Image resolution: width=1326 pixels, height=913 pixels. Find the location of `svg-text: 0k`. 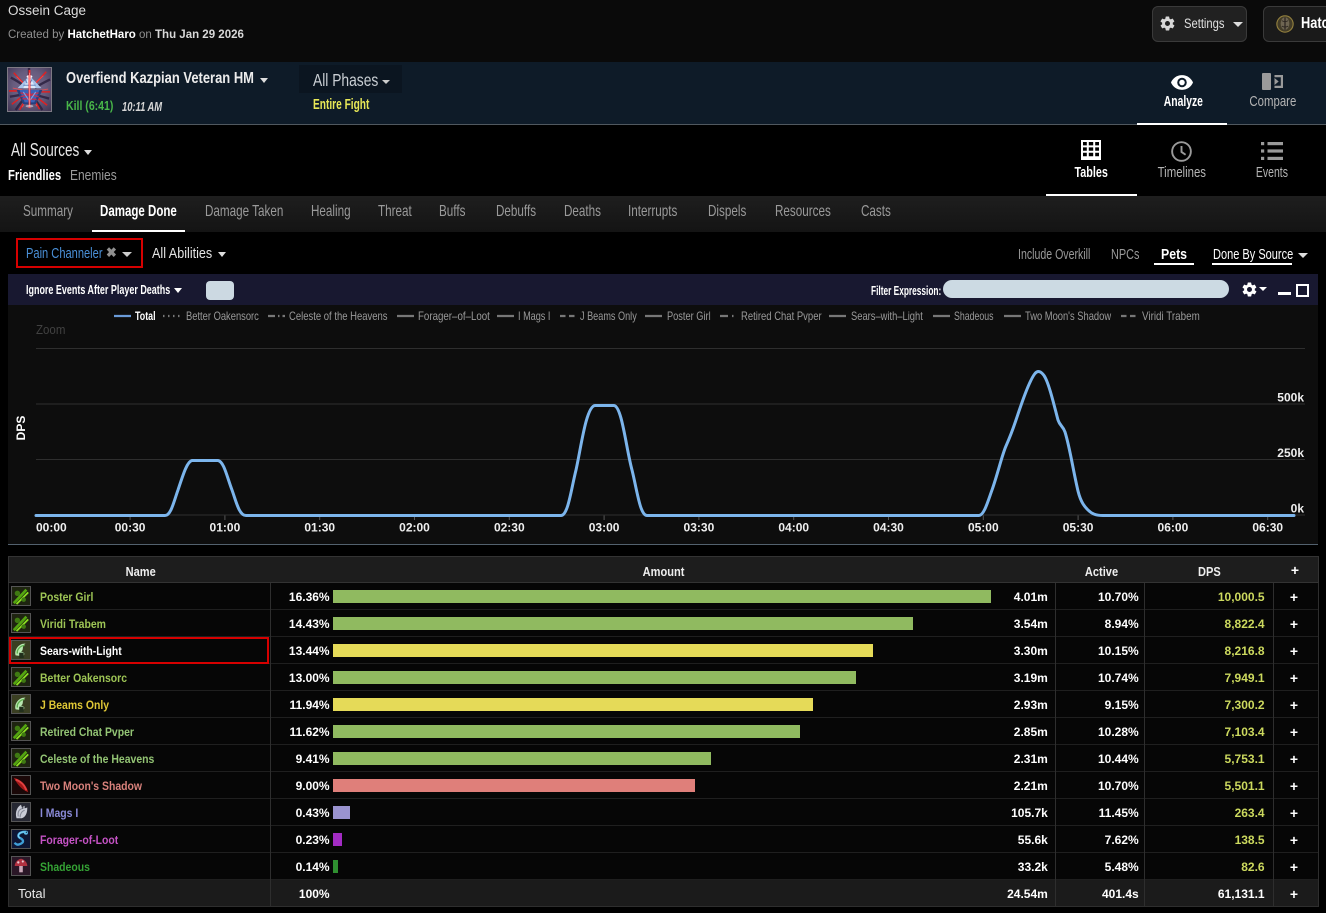

svg-text: 0k is located at coordinates (1298, 509).